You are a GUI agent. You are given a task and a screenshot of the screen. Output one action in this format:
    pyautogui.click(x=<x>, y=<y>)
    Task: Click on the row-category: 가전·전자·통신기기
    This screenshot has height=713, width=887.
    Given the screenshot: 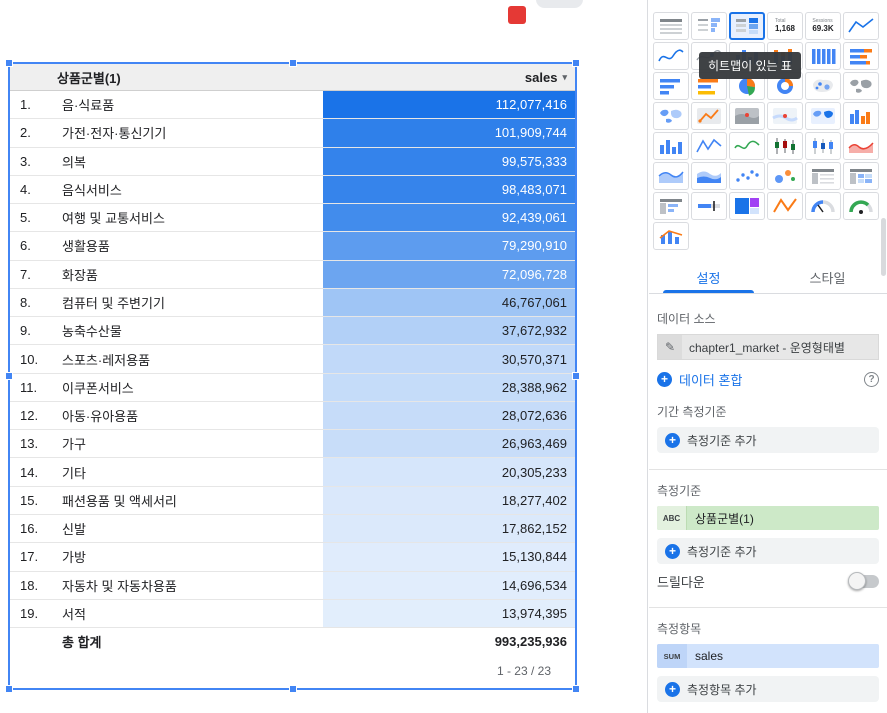 What is the action you would take?
    pyautogui.click(x=114, y=134)
    